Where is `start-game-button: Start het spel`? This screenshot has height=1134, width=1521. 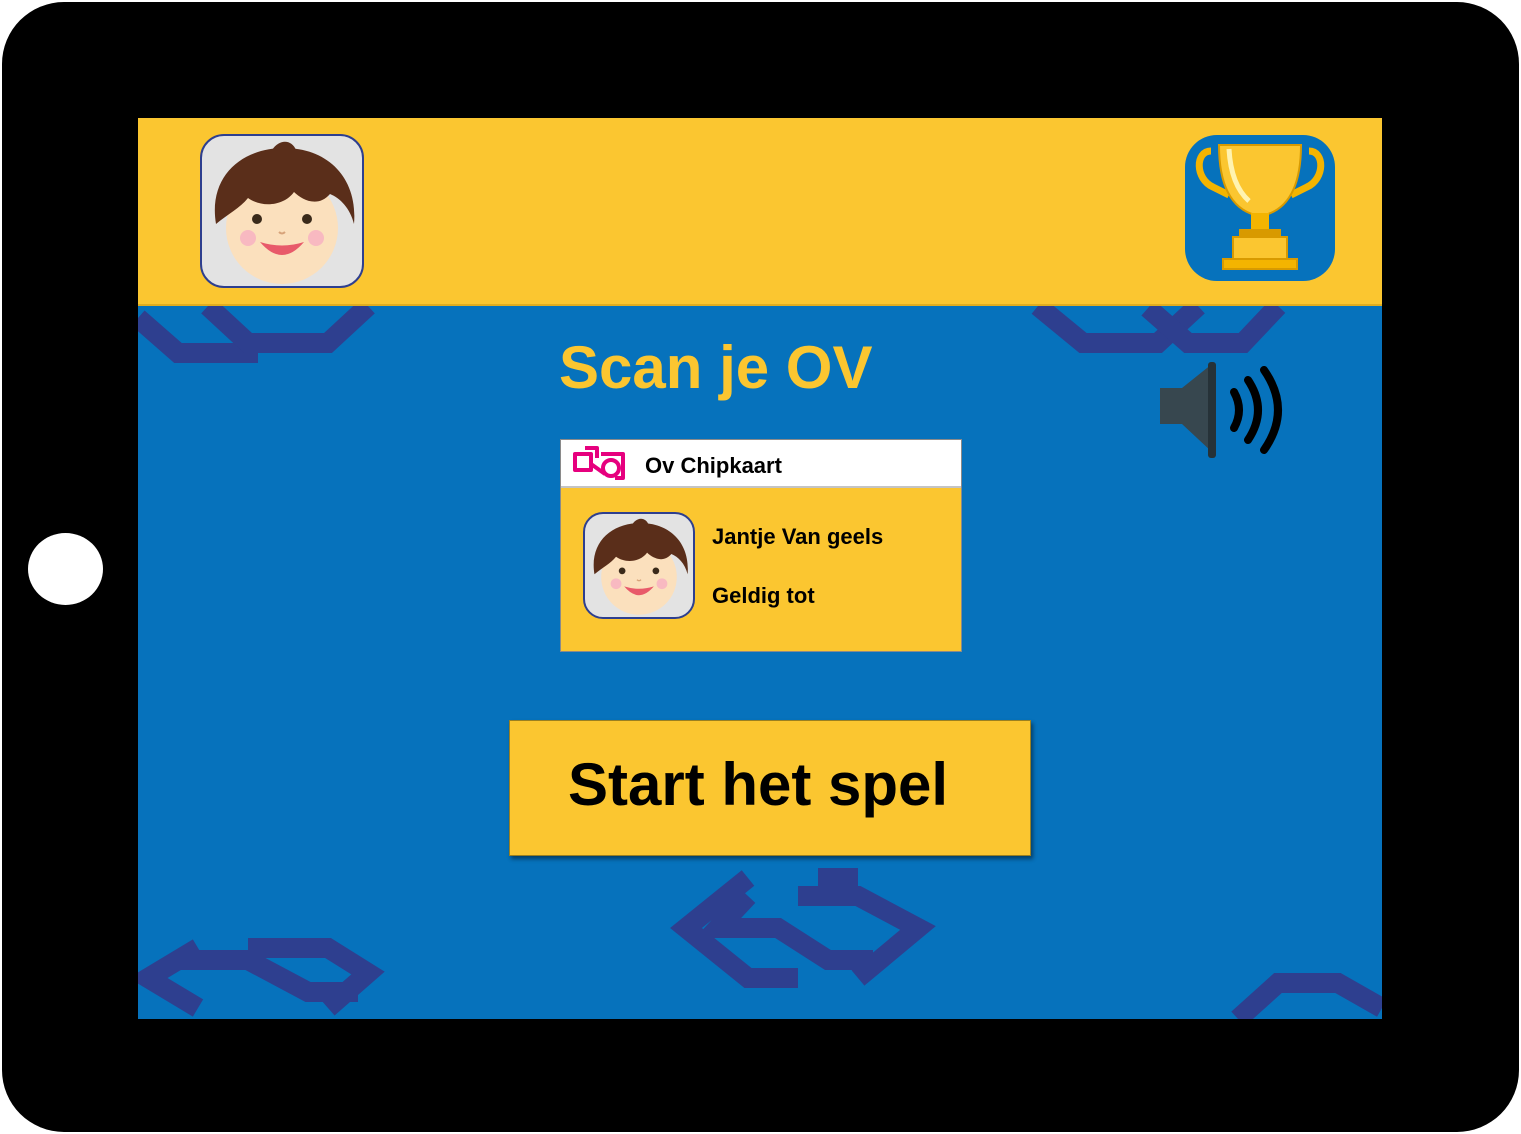
start-game-button: Start het spel is located at coordinates (770, 788).